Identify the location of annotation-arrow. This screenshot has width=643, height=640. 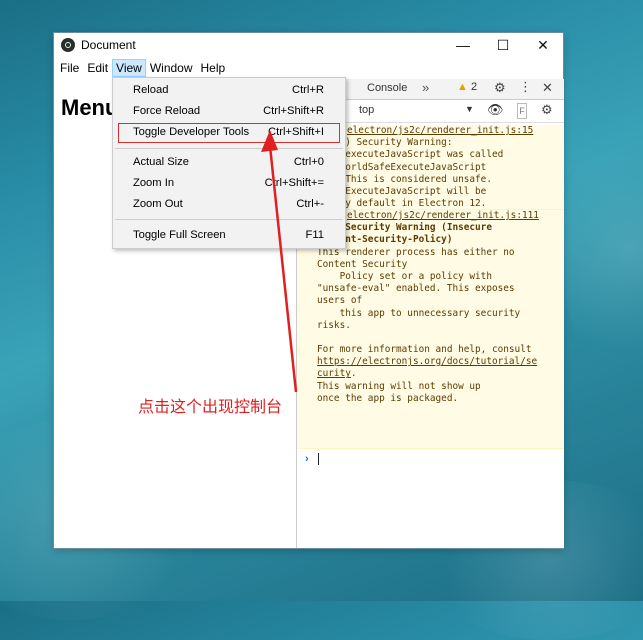
(279, 261).